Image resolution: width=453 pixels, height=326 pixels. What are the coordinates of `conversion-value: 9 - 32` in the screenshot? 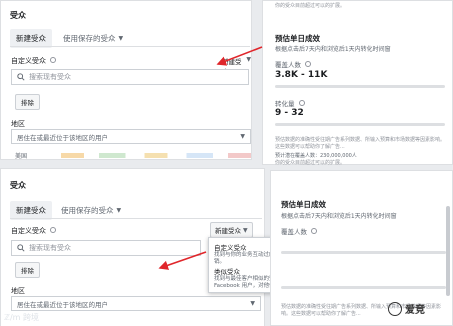 It's located at (289, 113).